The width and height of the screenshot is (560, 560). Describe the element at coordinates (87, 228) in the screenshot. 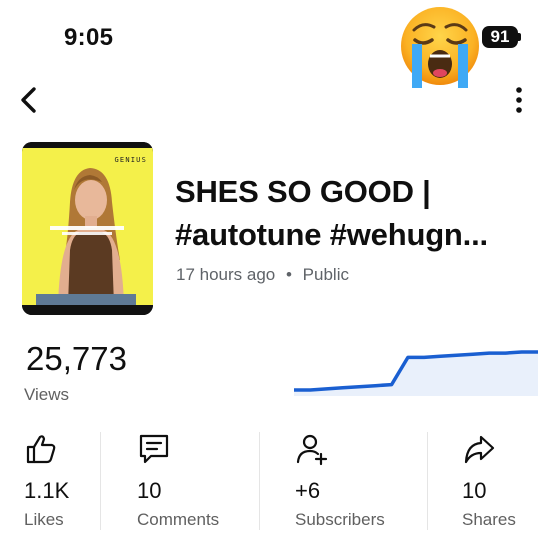

I see `video-thumbnail: GENIUS` at that location.